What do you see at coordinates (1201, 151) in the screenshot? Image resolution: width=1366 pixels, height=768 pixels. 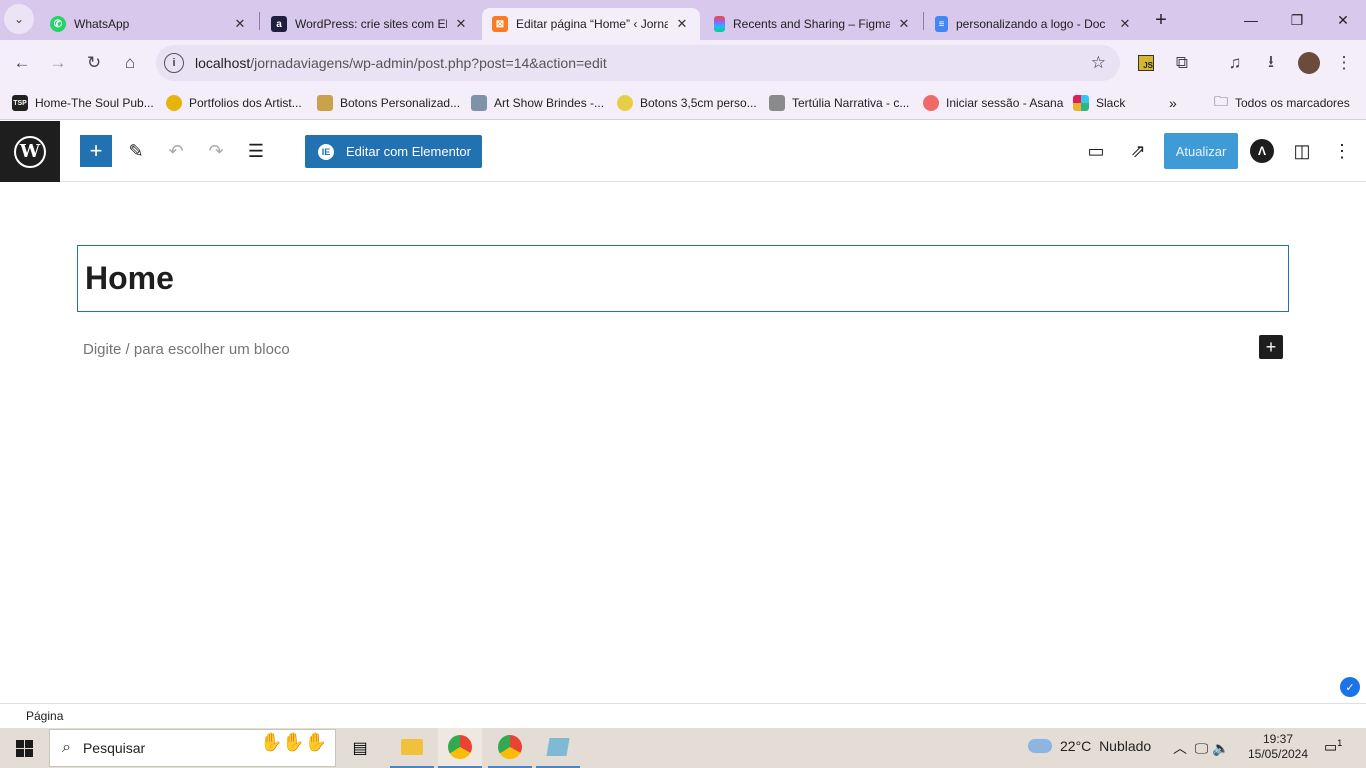 I see `update-button: Atualizar` at bounding box center [1201, 151].